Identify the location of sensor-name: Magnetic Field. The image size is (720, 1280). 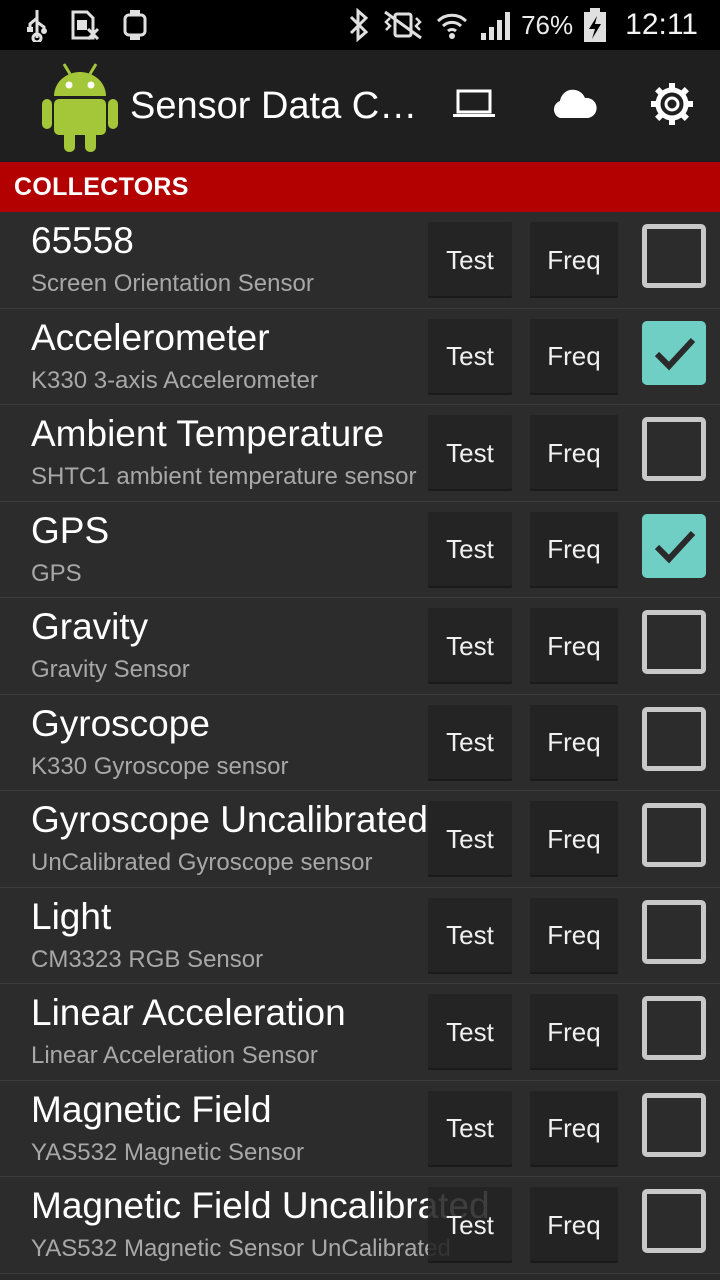
(151, 1109).